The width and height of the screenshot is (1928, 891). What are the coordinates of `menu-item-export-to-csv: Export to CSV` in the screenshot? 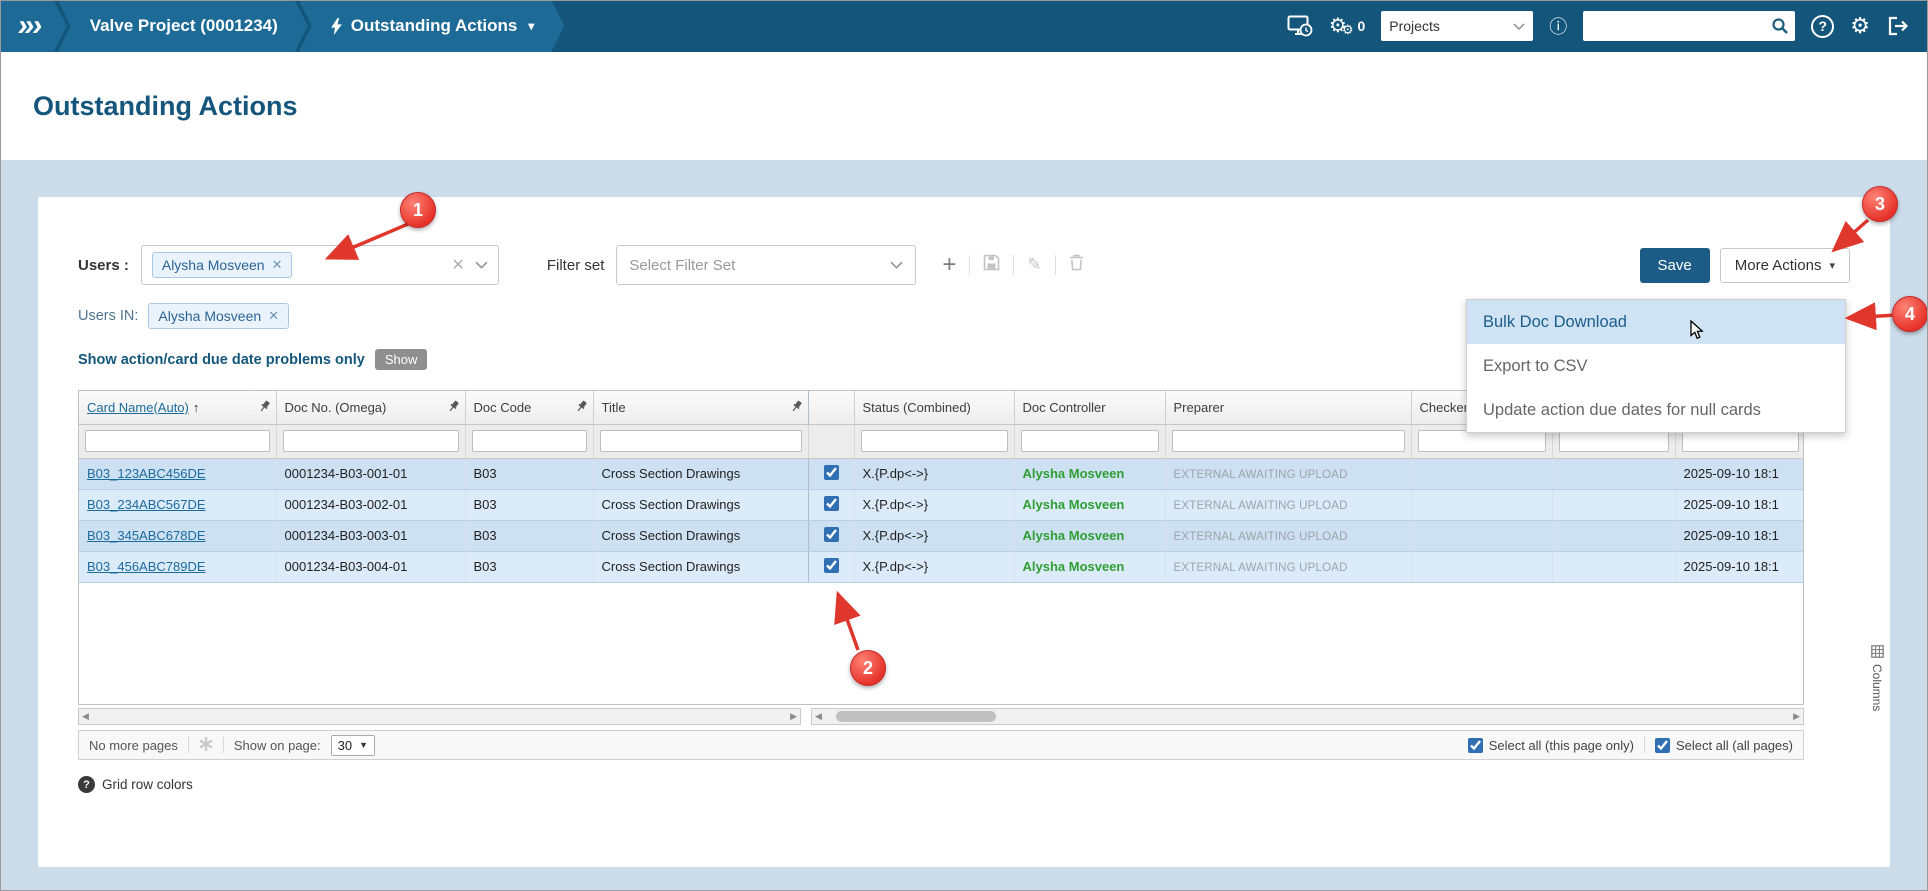 It's located at (1656, 366).